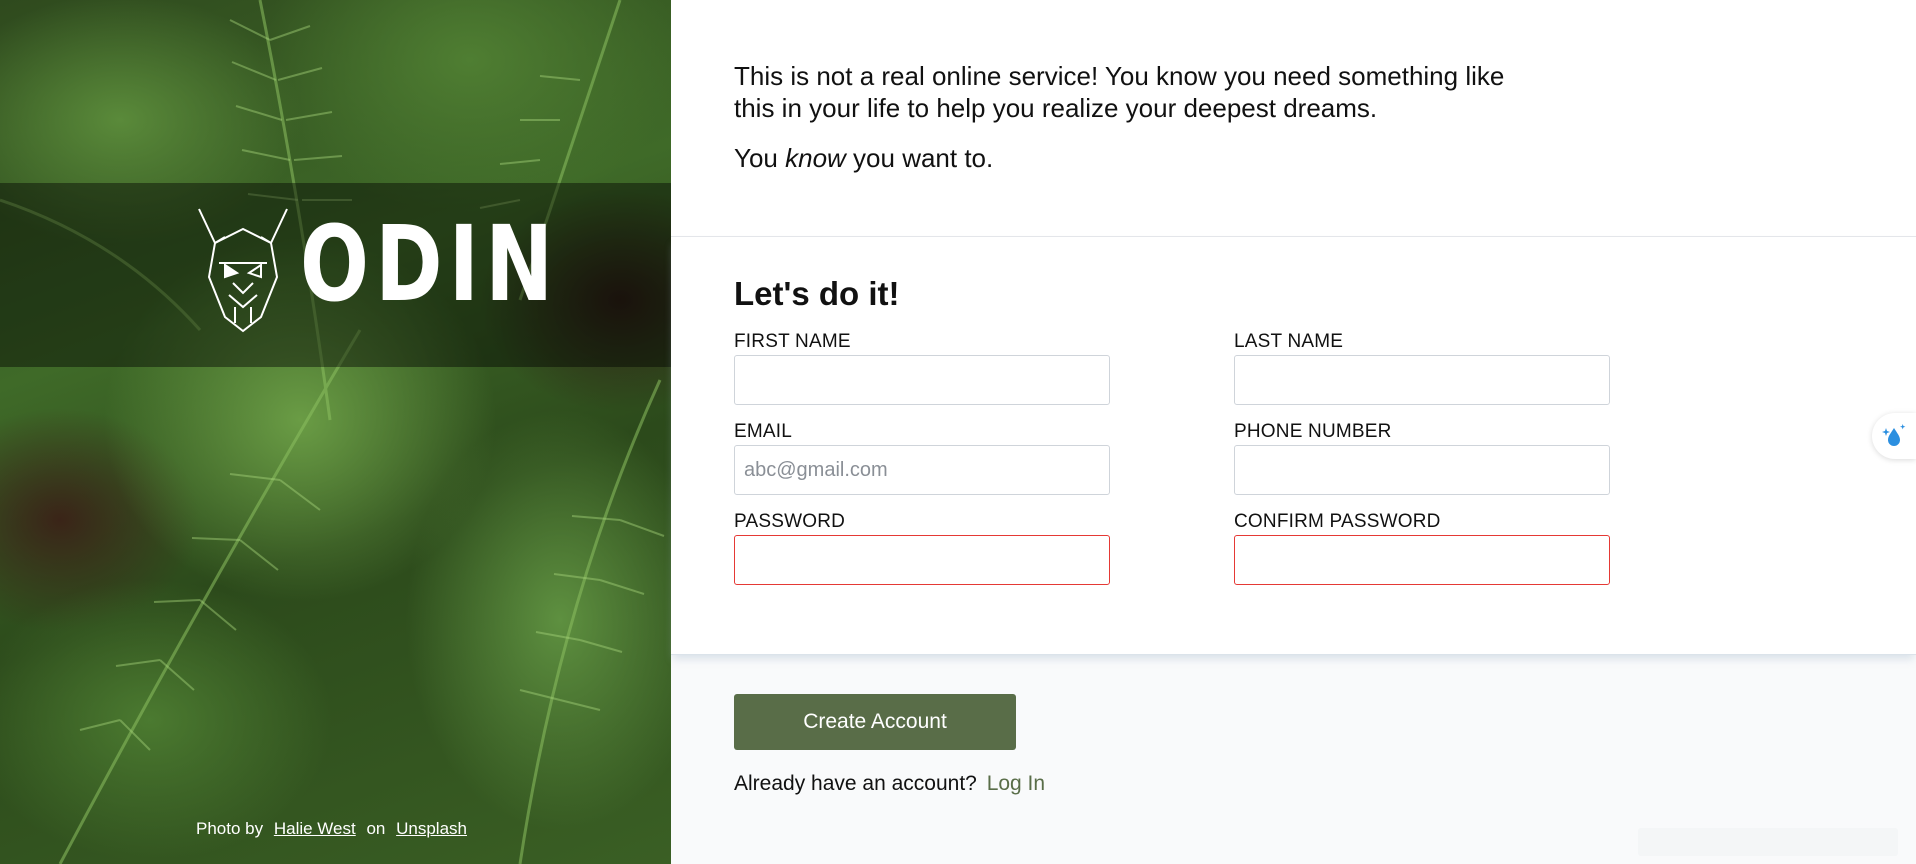 The image size is (1916, 864). I want to click on credit-author-link: Halie West, so click(315, 828).